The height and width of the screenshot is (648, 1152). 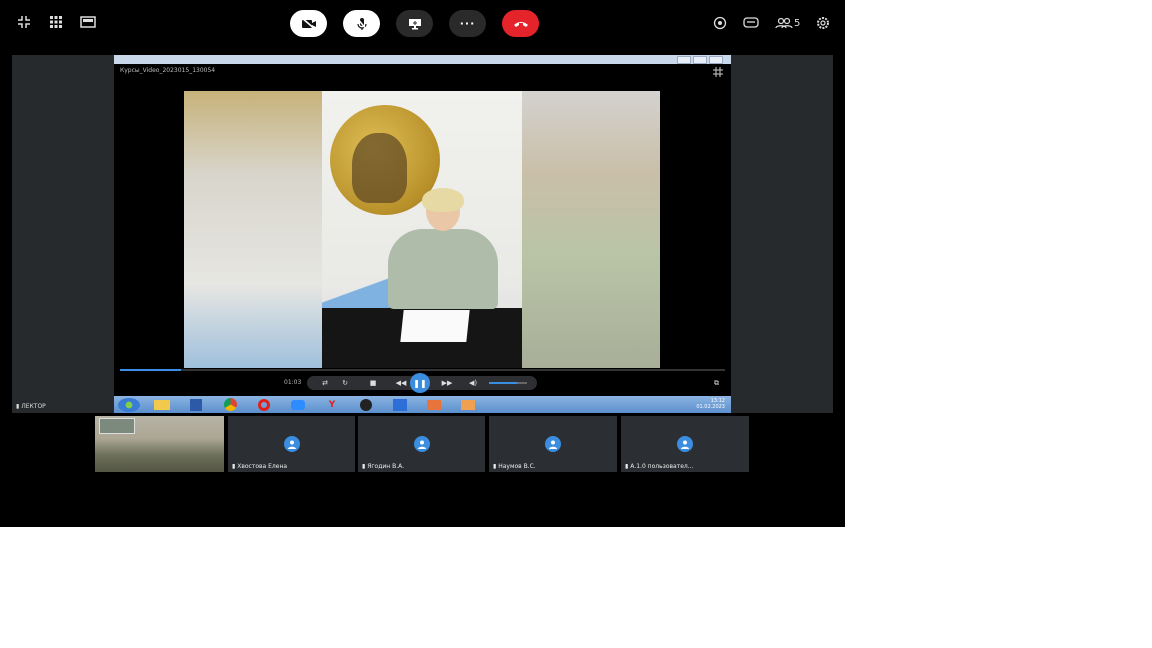 I want to click on media-player-icon, so click(x=366, y=405).